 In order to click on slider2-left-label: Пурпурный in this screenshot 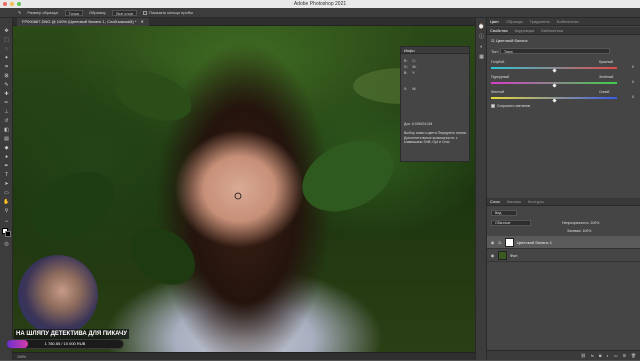, I will do `click(500, 77)`.